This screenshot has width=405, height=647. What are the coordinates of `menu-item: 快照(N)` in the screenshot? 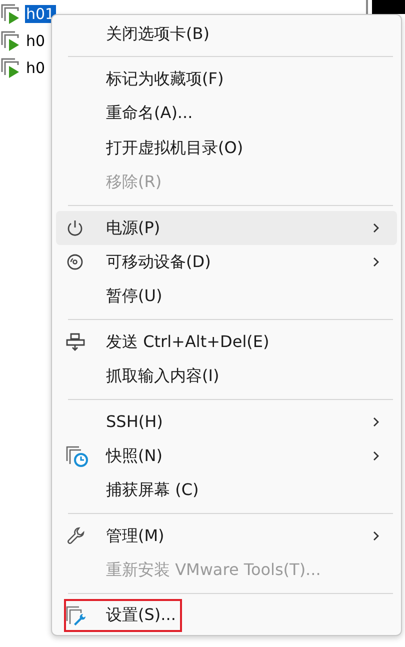 It's located at (226, 456).